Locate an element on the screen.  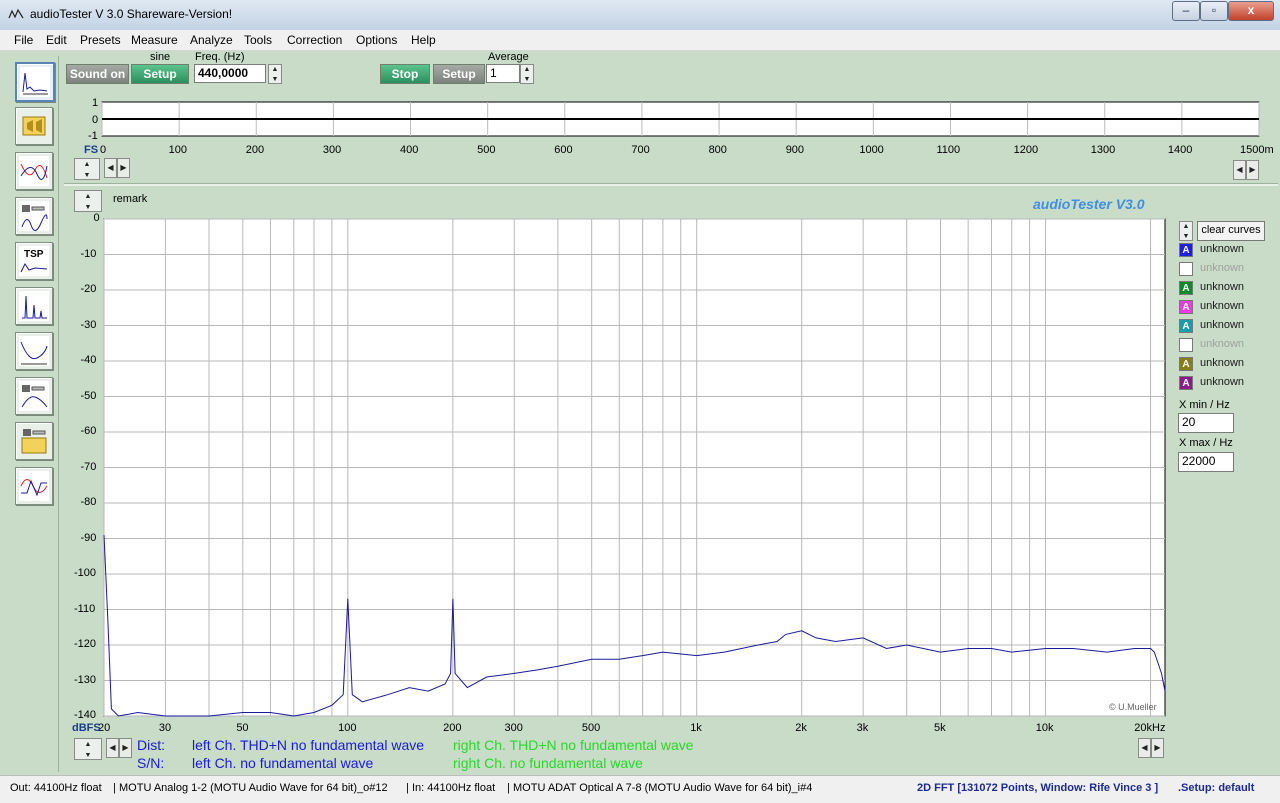
fft-scroll-right: ▶ is located at coordinates (125, 748).